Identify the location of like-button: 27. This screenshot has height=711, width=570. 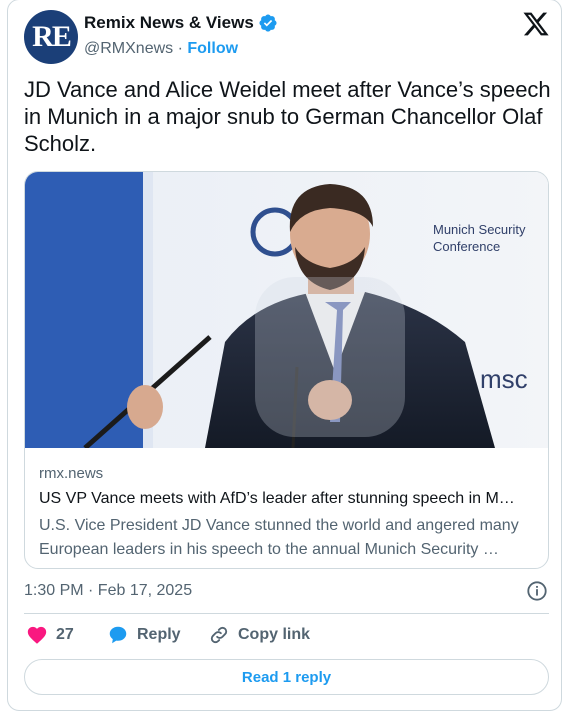
(50, 635).